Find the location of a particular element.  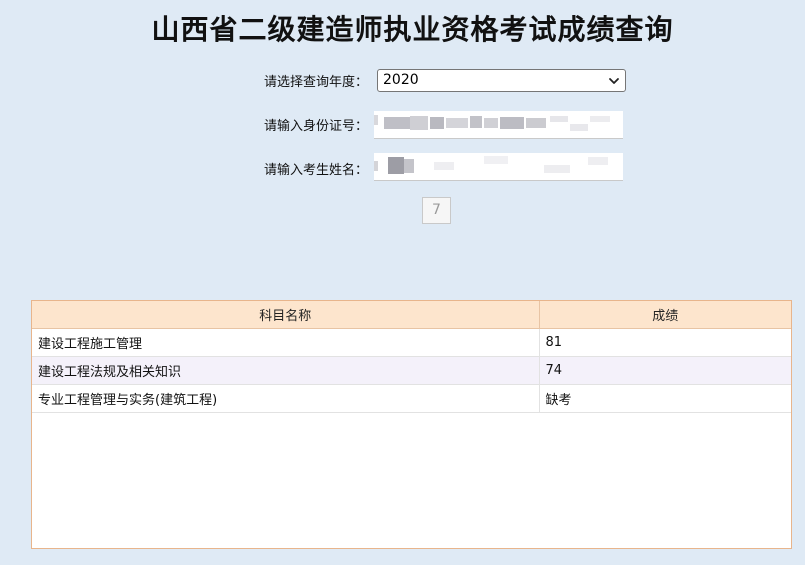

subject-cell: 建设工程法规及相关知识 is located at coordinates (286, 370).